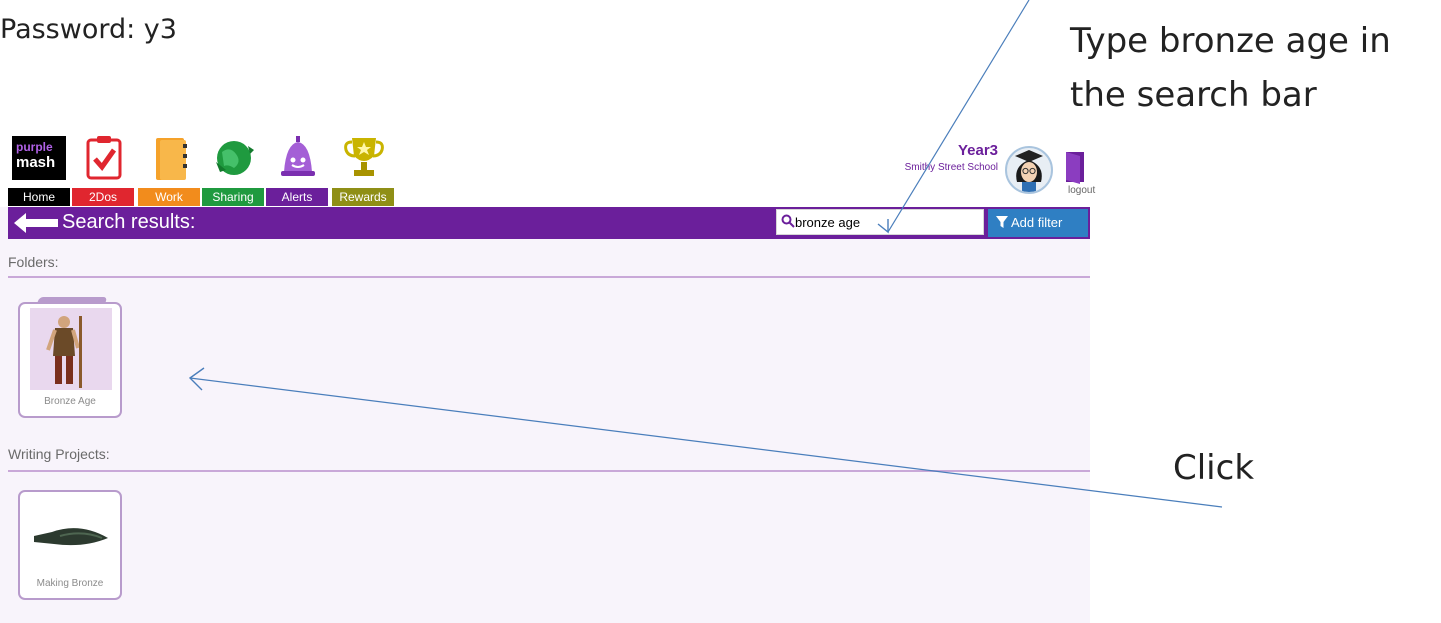  I want to click on search-box, so click(880, 222).